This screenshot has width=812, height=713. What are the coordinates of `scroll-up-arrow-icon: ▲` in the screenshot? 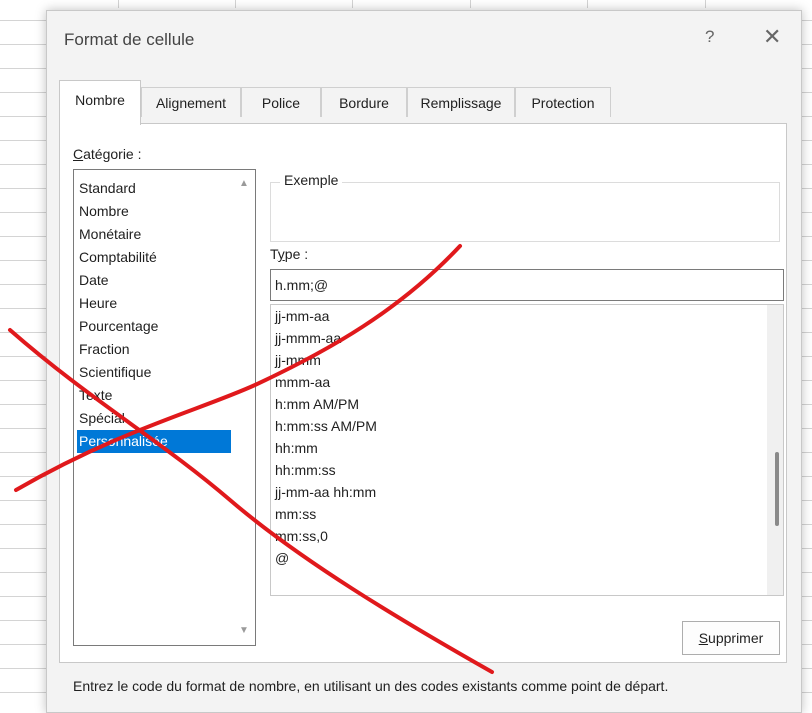 It's located at (244, 183).